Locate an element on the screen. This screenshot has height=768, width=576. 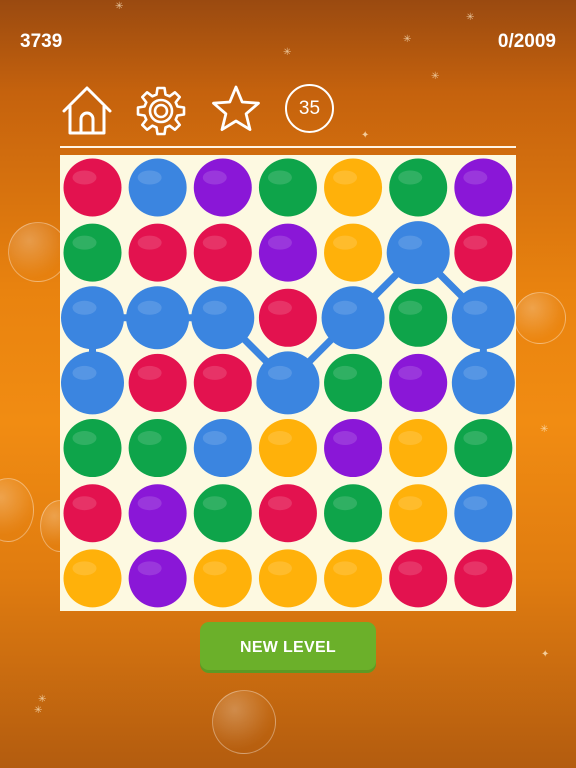
level-progress: 0/2009 is located at coordinates (526, 41).